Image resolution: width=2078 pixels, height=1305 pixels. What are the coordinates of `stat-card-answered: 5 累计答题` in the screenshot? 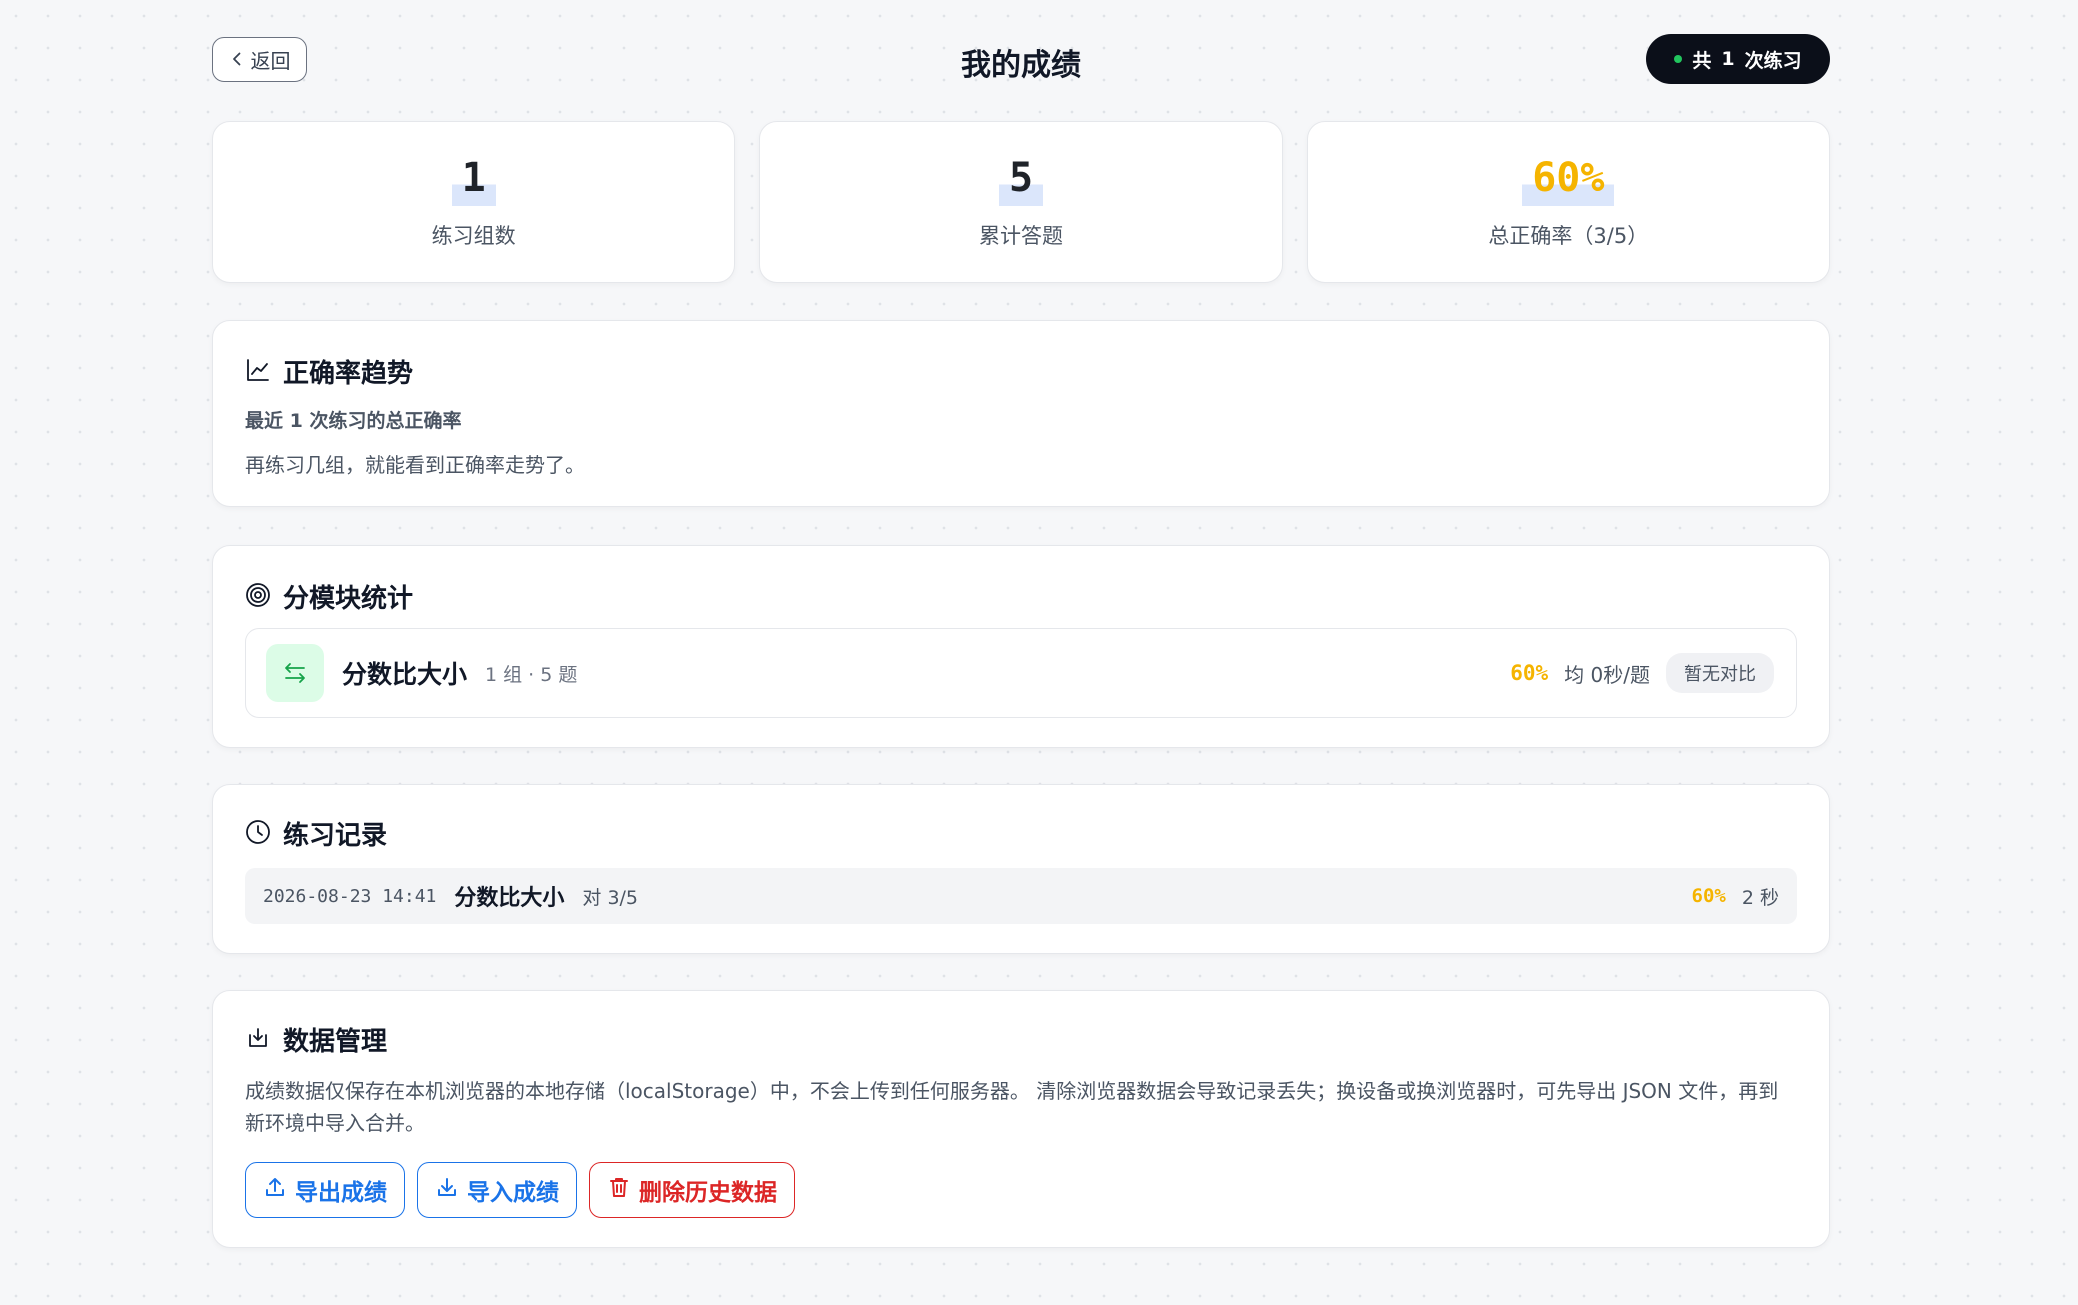 It's located at (1021, 202).